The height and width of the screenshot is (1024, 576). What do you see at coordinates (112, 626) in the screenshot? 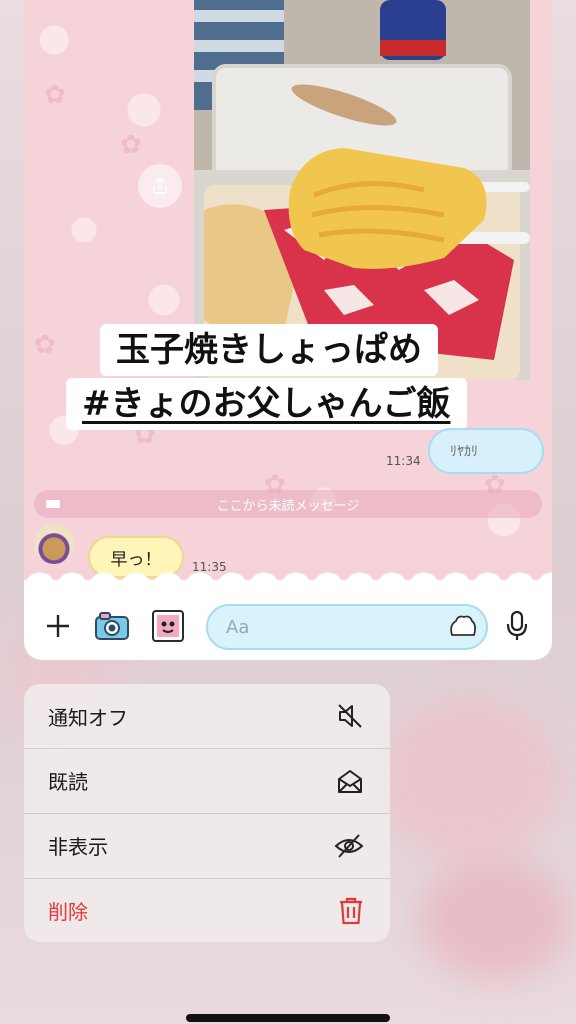
I see `camera-icon` at bounding box center [112, 626].